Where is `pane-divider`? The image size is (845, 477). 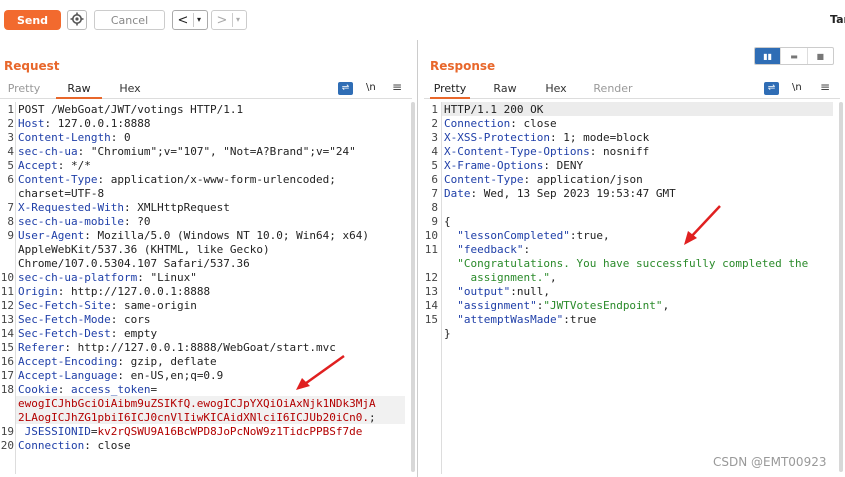
pane-divider is located at coordinates (417, 258).